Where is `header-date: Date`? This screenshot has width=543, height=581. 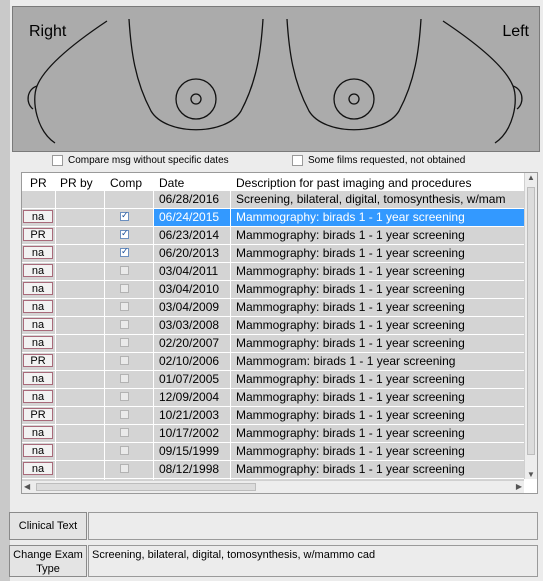 header-date: Date is located at coordinates (171, 183).